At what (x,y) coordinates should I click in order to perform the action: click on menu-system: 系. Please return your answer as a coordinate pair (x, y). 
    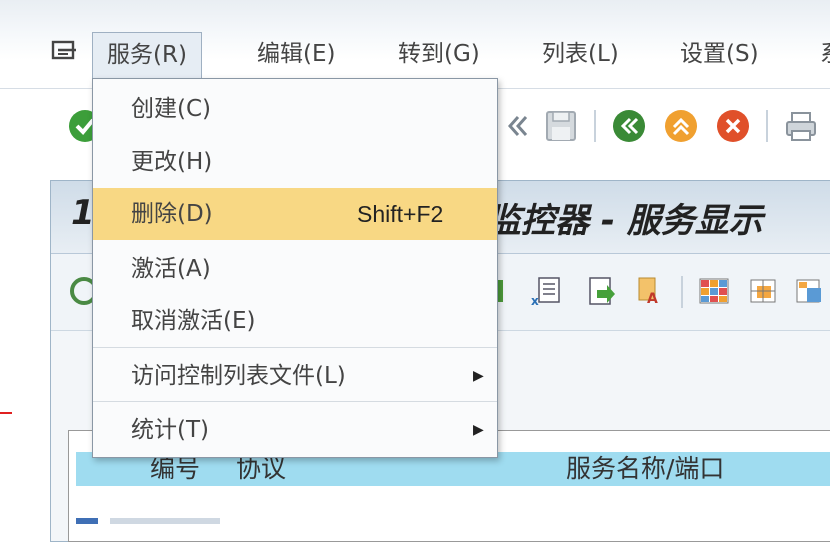
    Looking at the image, I should click on (818, 54).